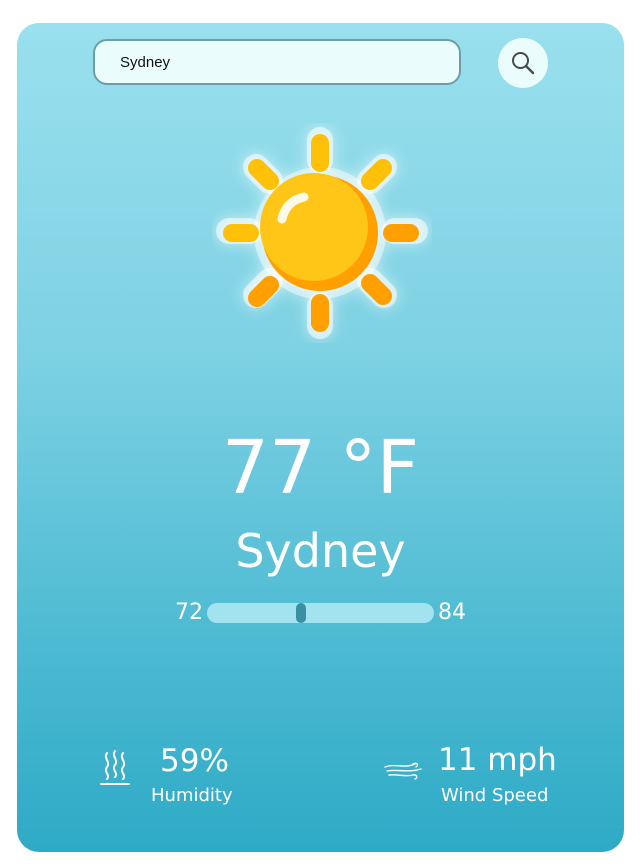 Image resolution: width=640 pixels, height=866 pixels. Describe the element at coordinates (194, 761) in the screenshot. I see `humidity-value: 59%` at that location.